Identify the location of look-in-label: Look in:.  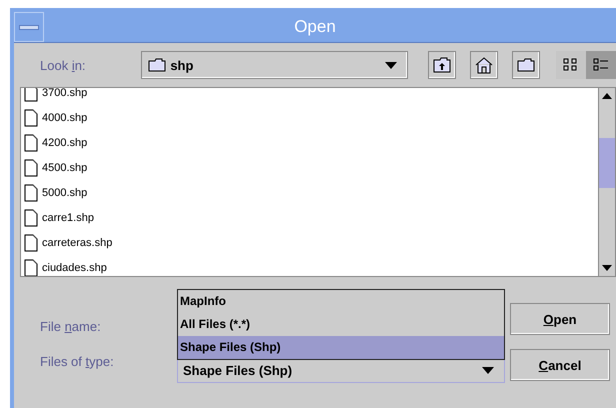
(63, 65).